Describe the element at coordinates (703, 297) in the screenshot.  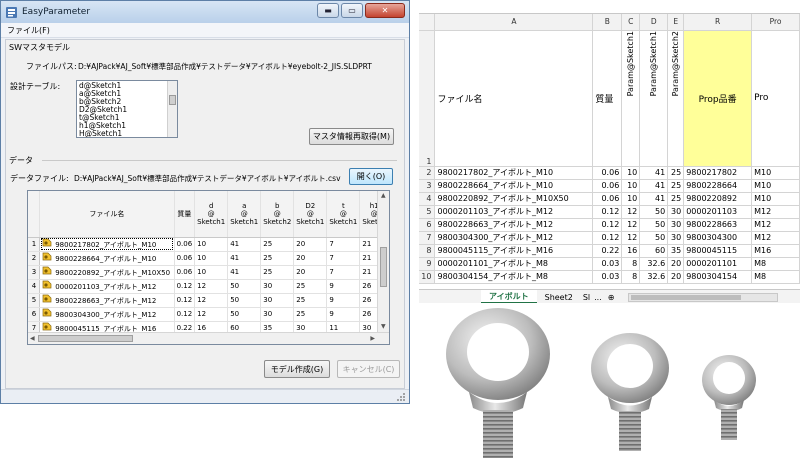
I see `sheet-horizontal-scrollbar` at that location.